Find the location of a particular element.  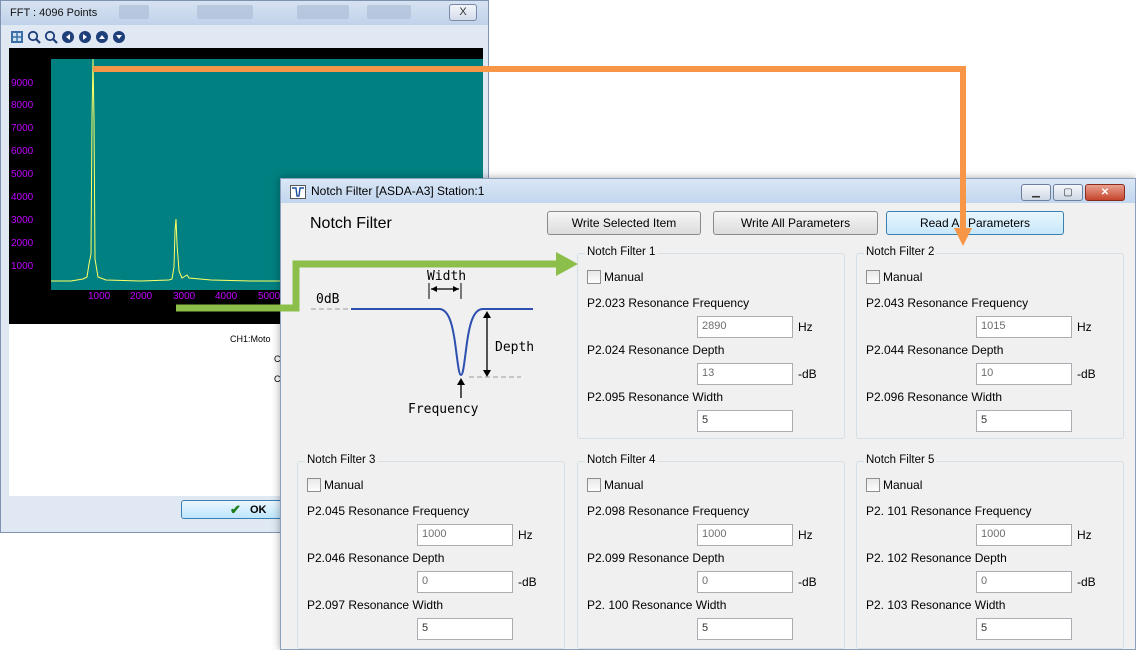

fft-toolbar is located at coordinates (246, 37).